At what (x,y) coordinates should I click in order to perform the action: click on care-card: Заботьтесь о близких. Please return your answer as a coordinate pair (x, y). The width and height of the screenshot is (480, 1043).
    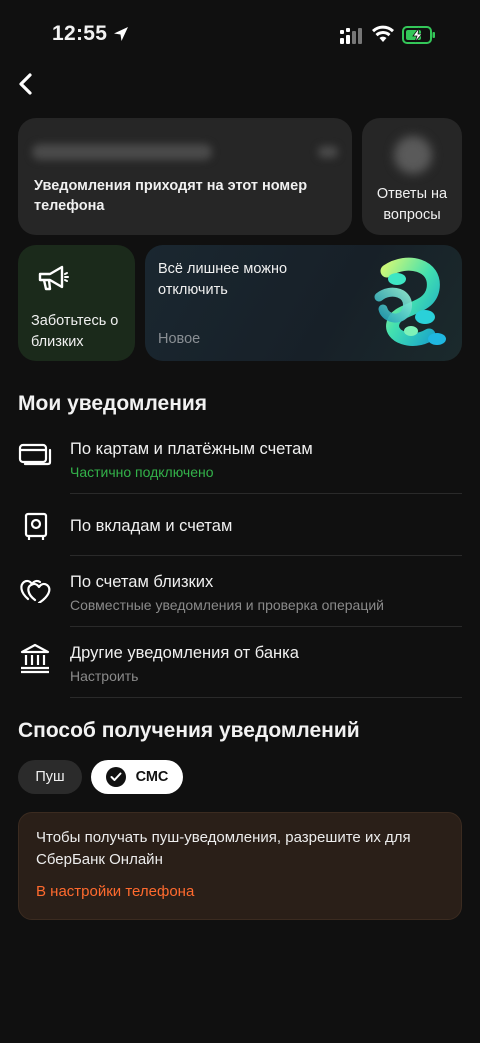
    Looking at the image, I should click on (76, 303).